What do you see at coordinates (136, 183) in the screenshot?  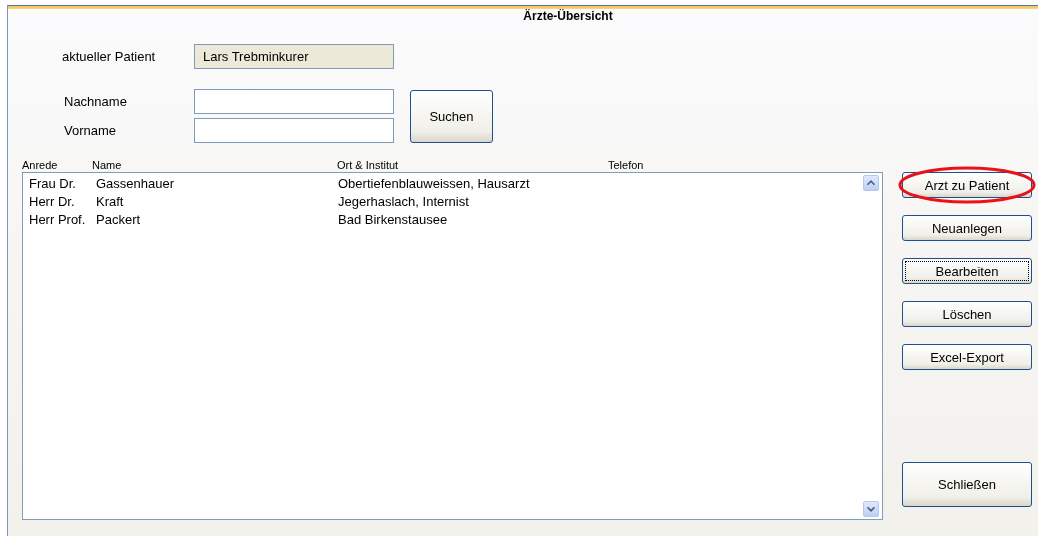 I see `table-cell-text: Gassenhauer` at bounding box center [136, 183].